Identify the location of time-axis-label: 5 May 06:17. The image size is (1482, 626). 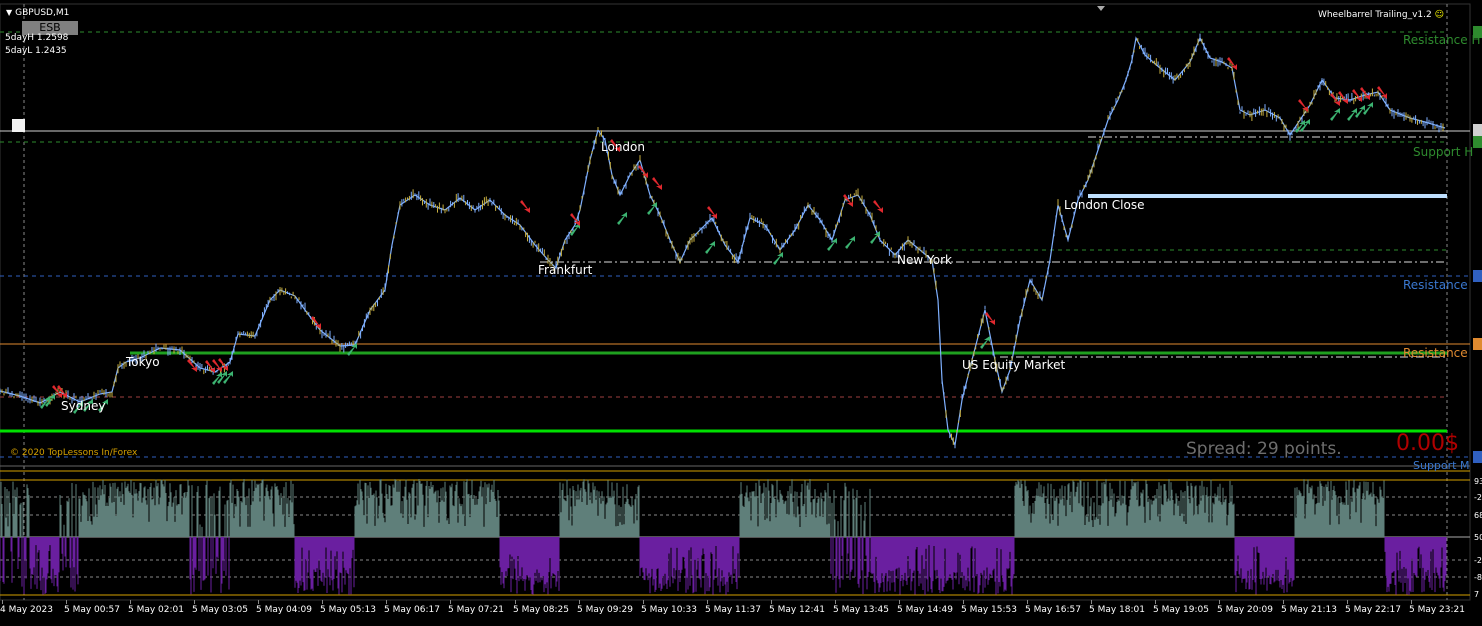
(412, 610).